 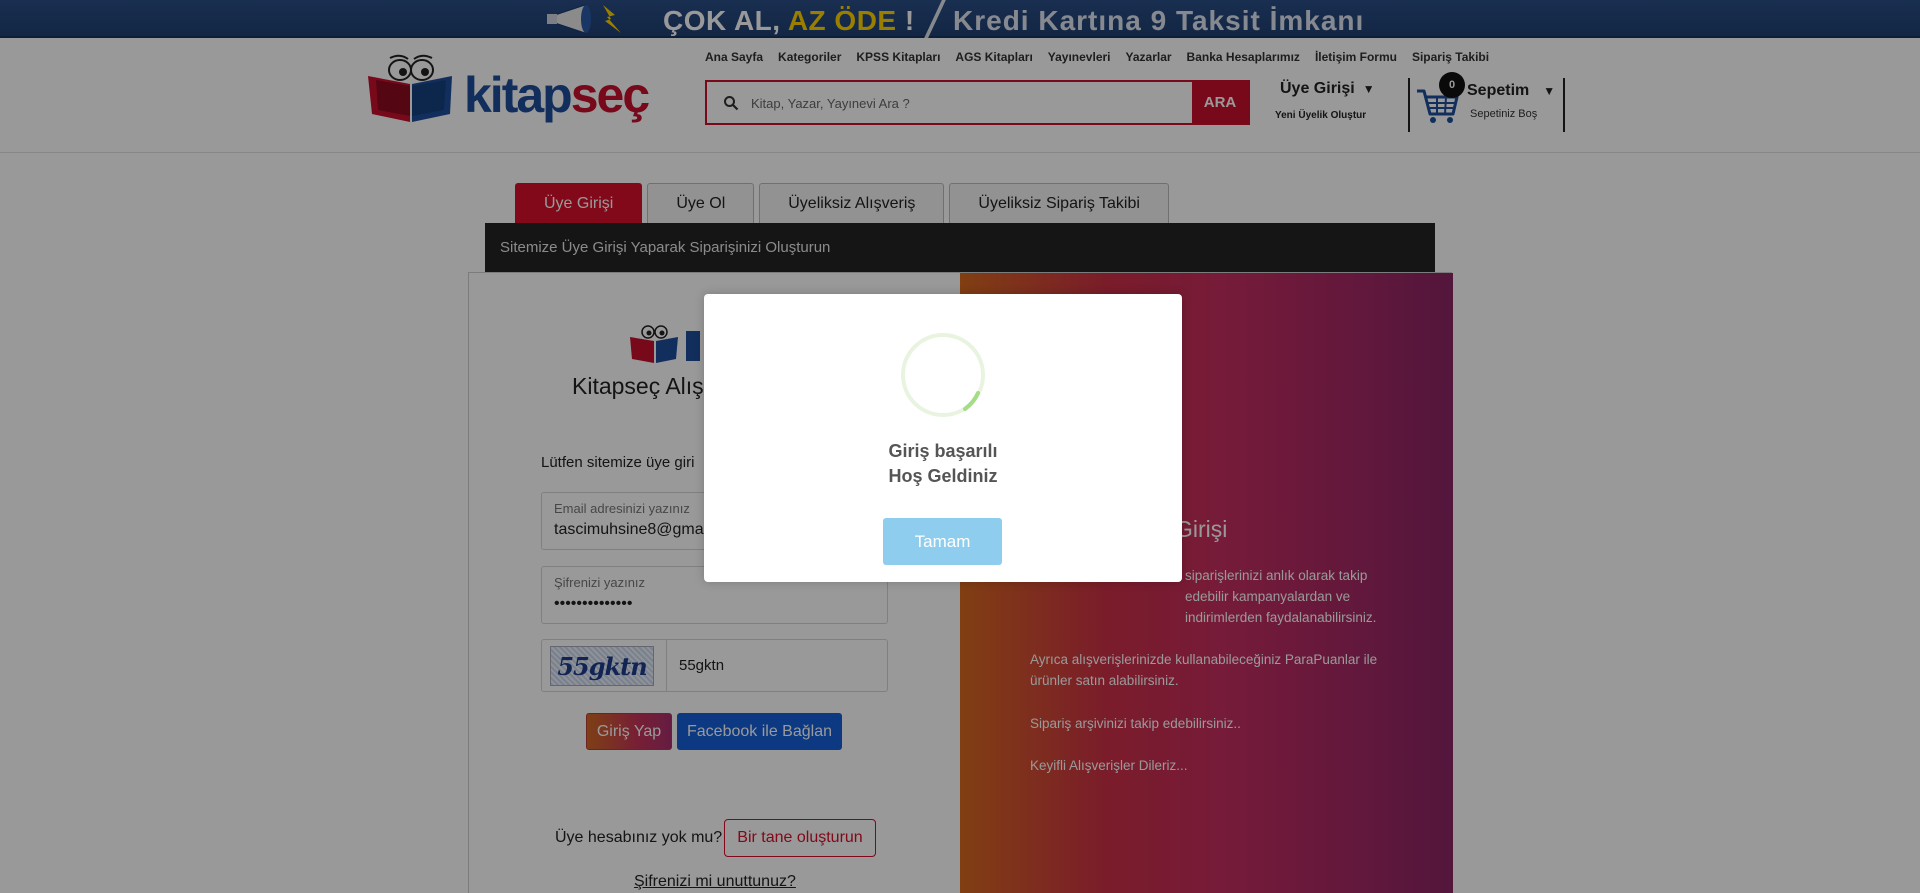 What do you see at coordinates (943, 438) in the screenshot?
I see `success-dialog: Giriş başarılı Hoş Geldiniz Tamam` at bounding box center [943, 438].